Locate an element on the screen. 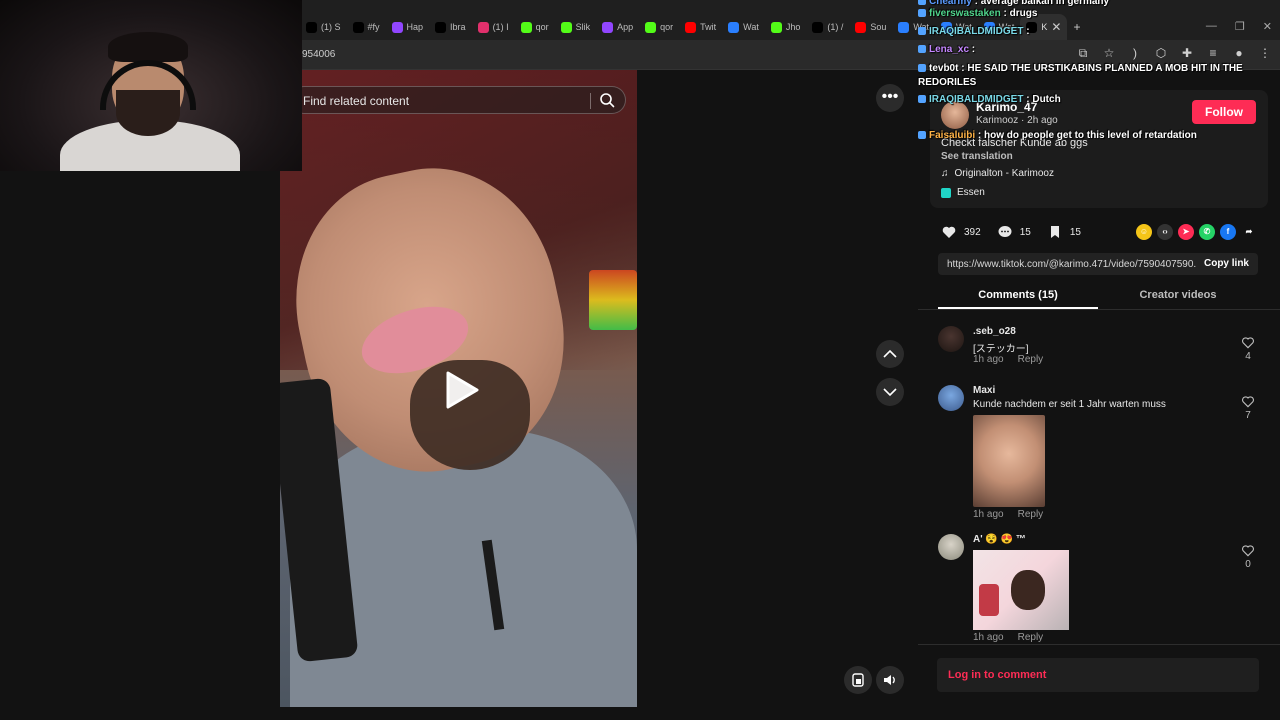  tab-close-icon: ✕ is located at coordinates (1056, 27).